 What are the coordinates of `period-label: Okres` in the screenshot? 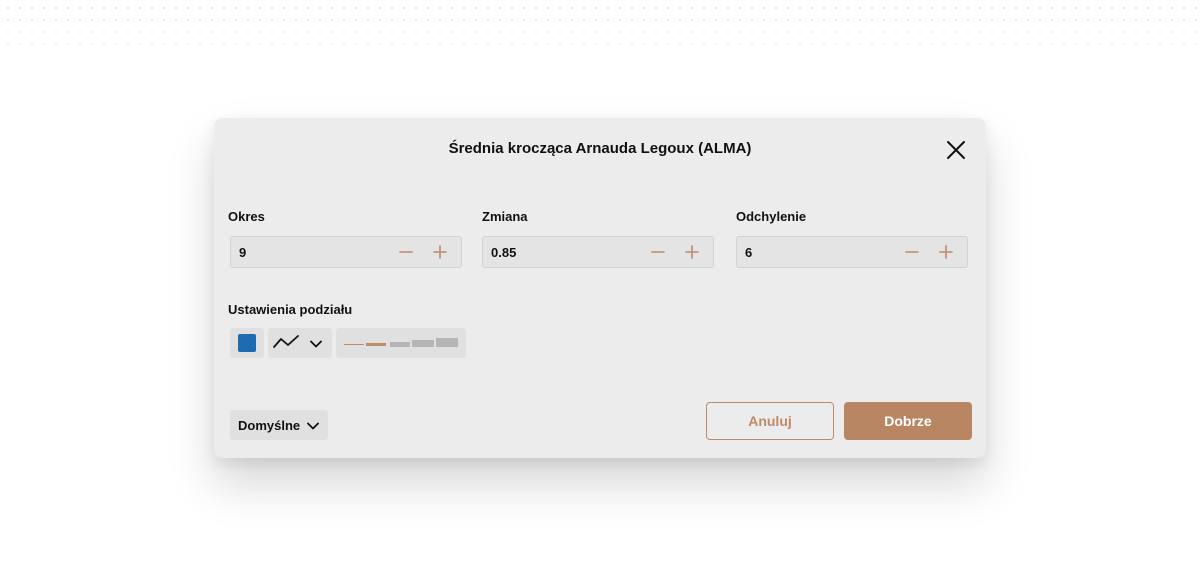 It's located at (246, 216).